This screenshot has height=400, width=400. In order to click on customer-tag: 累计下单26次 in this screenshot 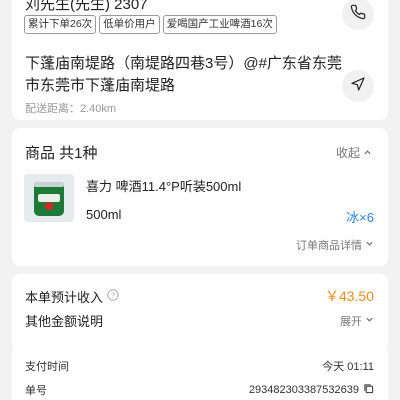, I will do `click(60, 24)`.